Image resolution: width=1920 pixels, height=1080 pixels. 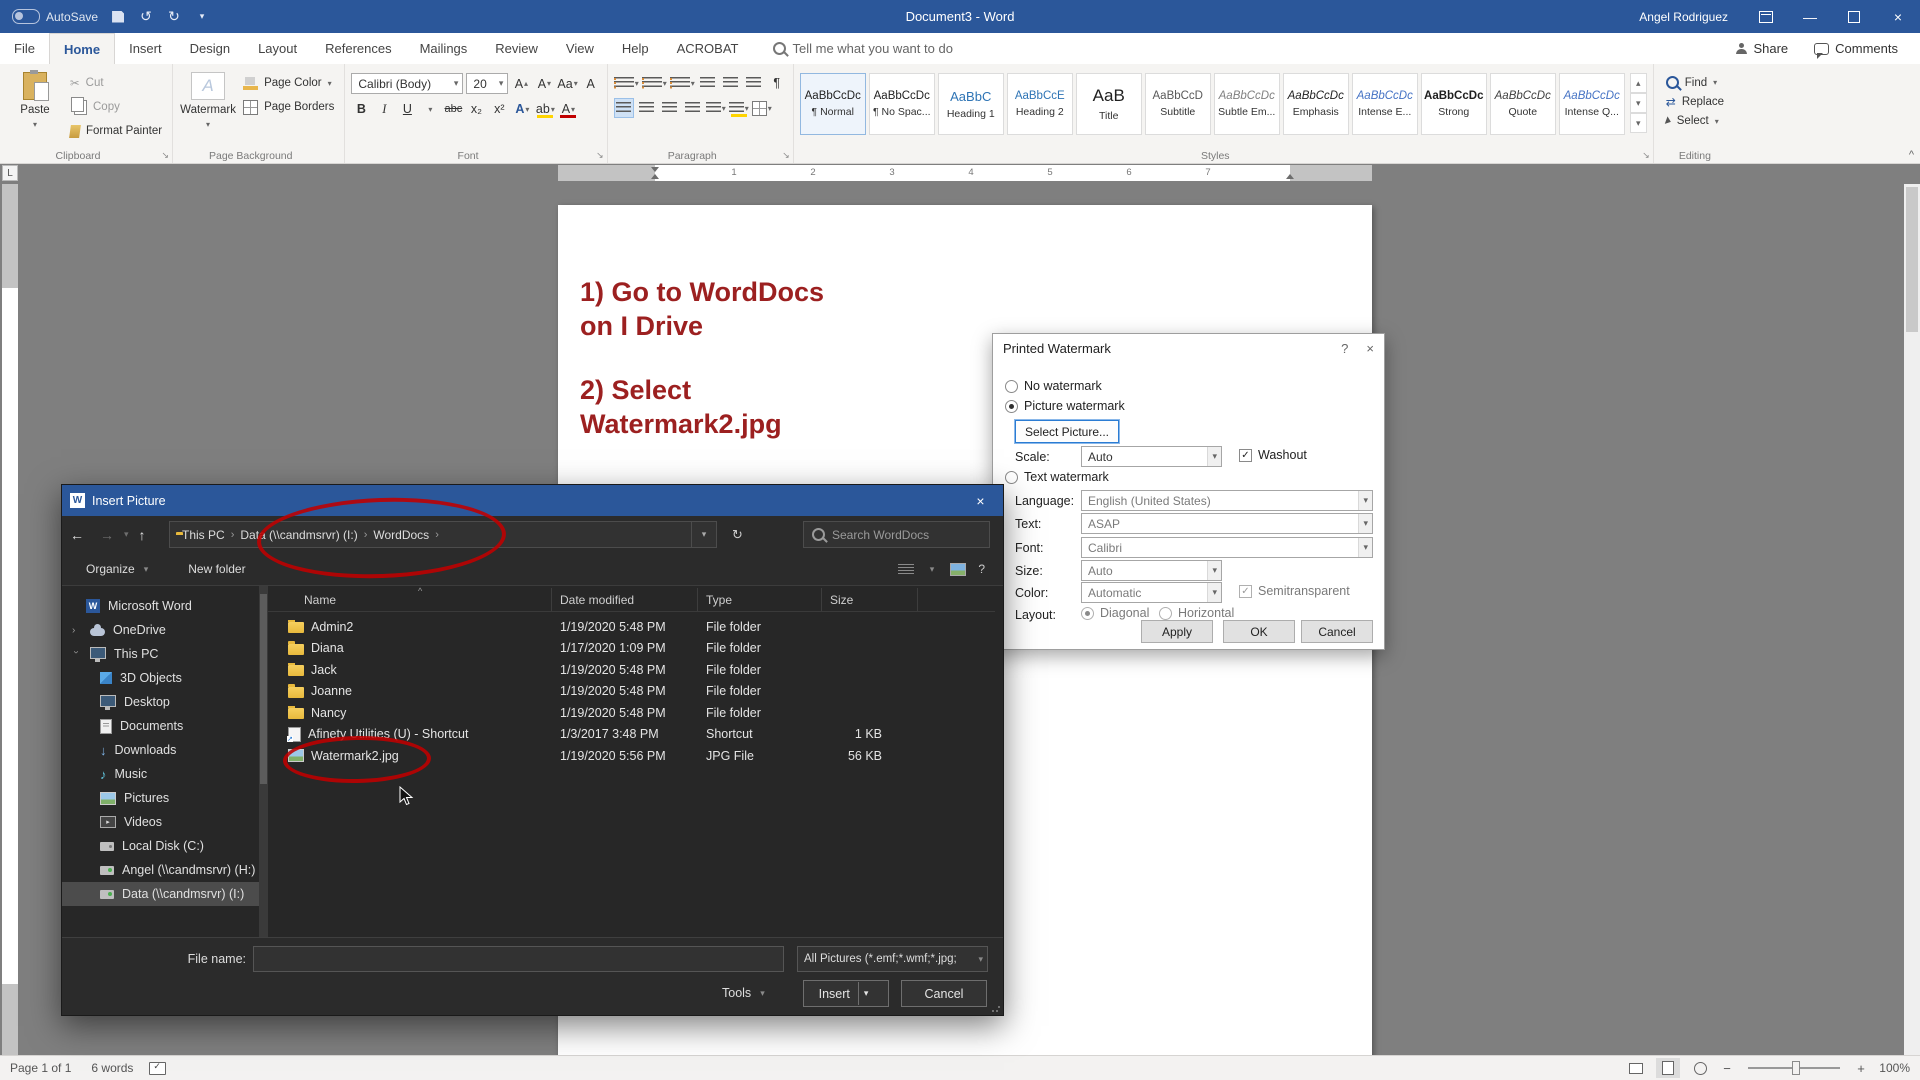 I want to click on tab-design: Design, so click(x=210, y=48).